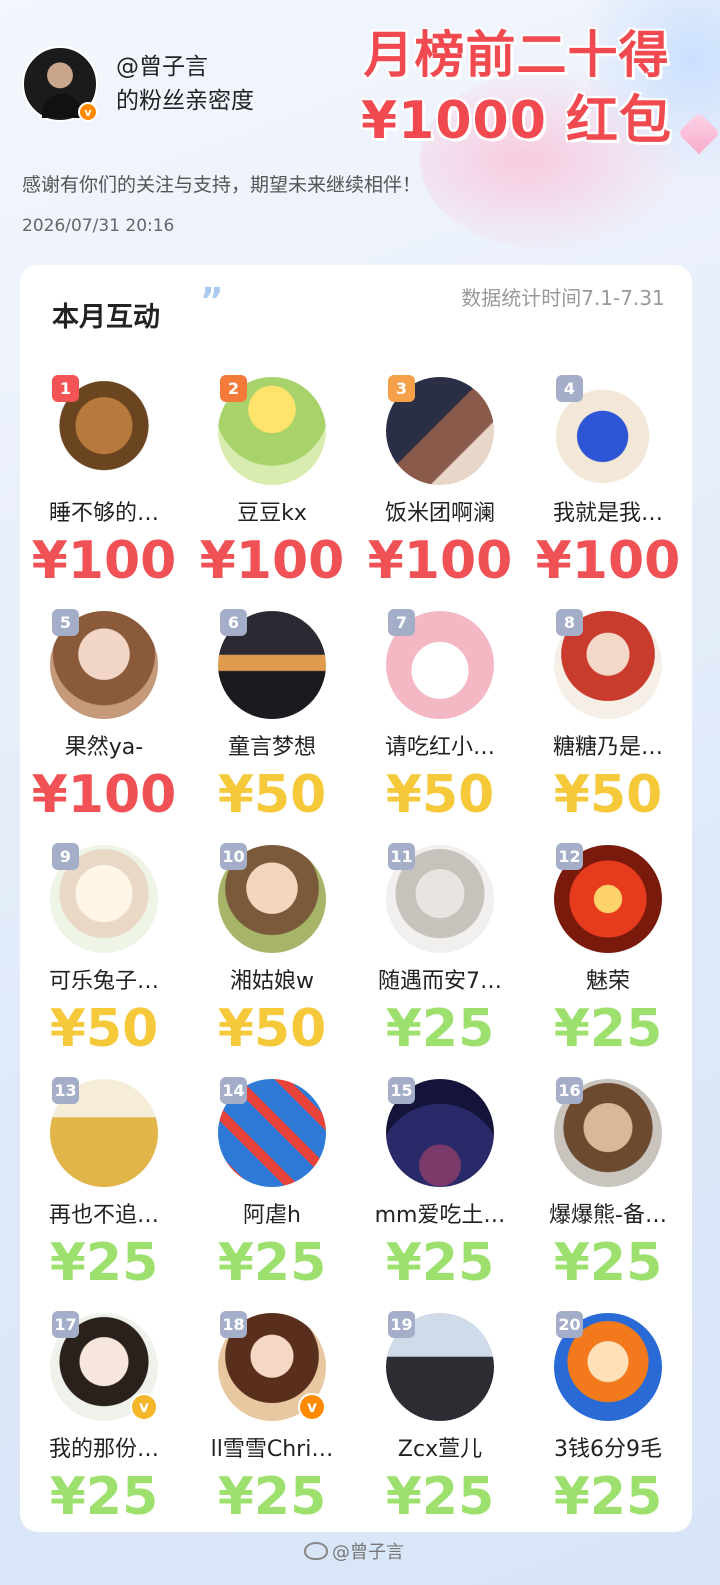 The image size is (720, 1585). I want to click on ranking-item: 9 可乐兔子… ¥50, so click(104, 954).